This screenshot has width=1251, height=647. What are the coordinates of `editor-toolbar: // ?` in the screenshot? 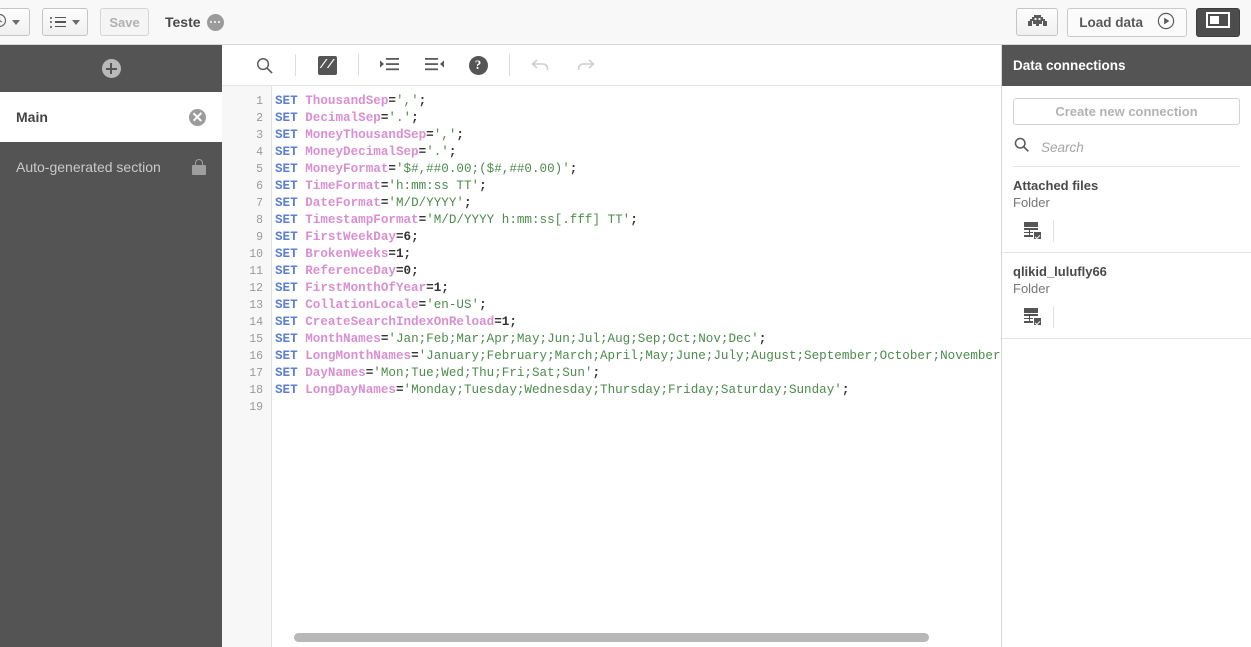 It's located at (611, 65).